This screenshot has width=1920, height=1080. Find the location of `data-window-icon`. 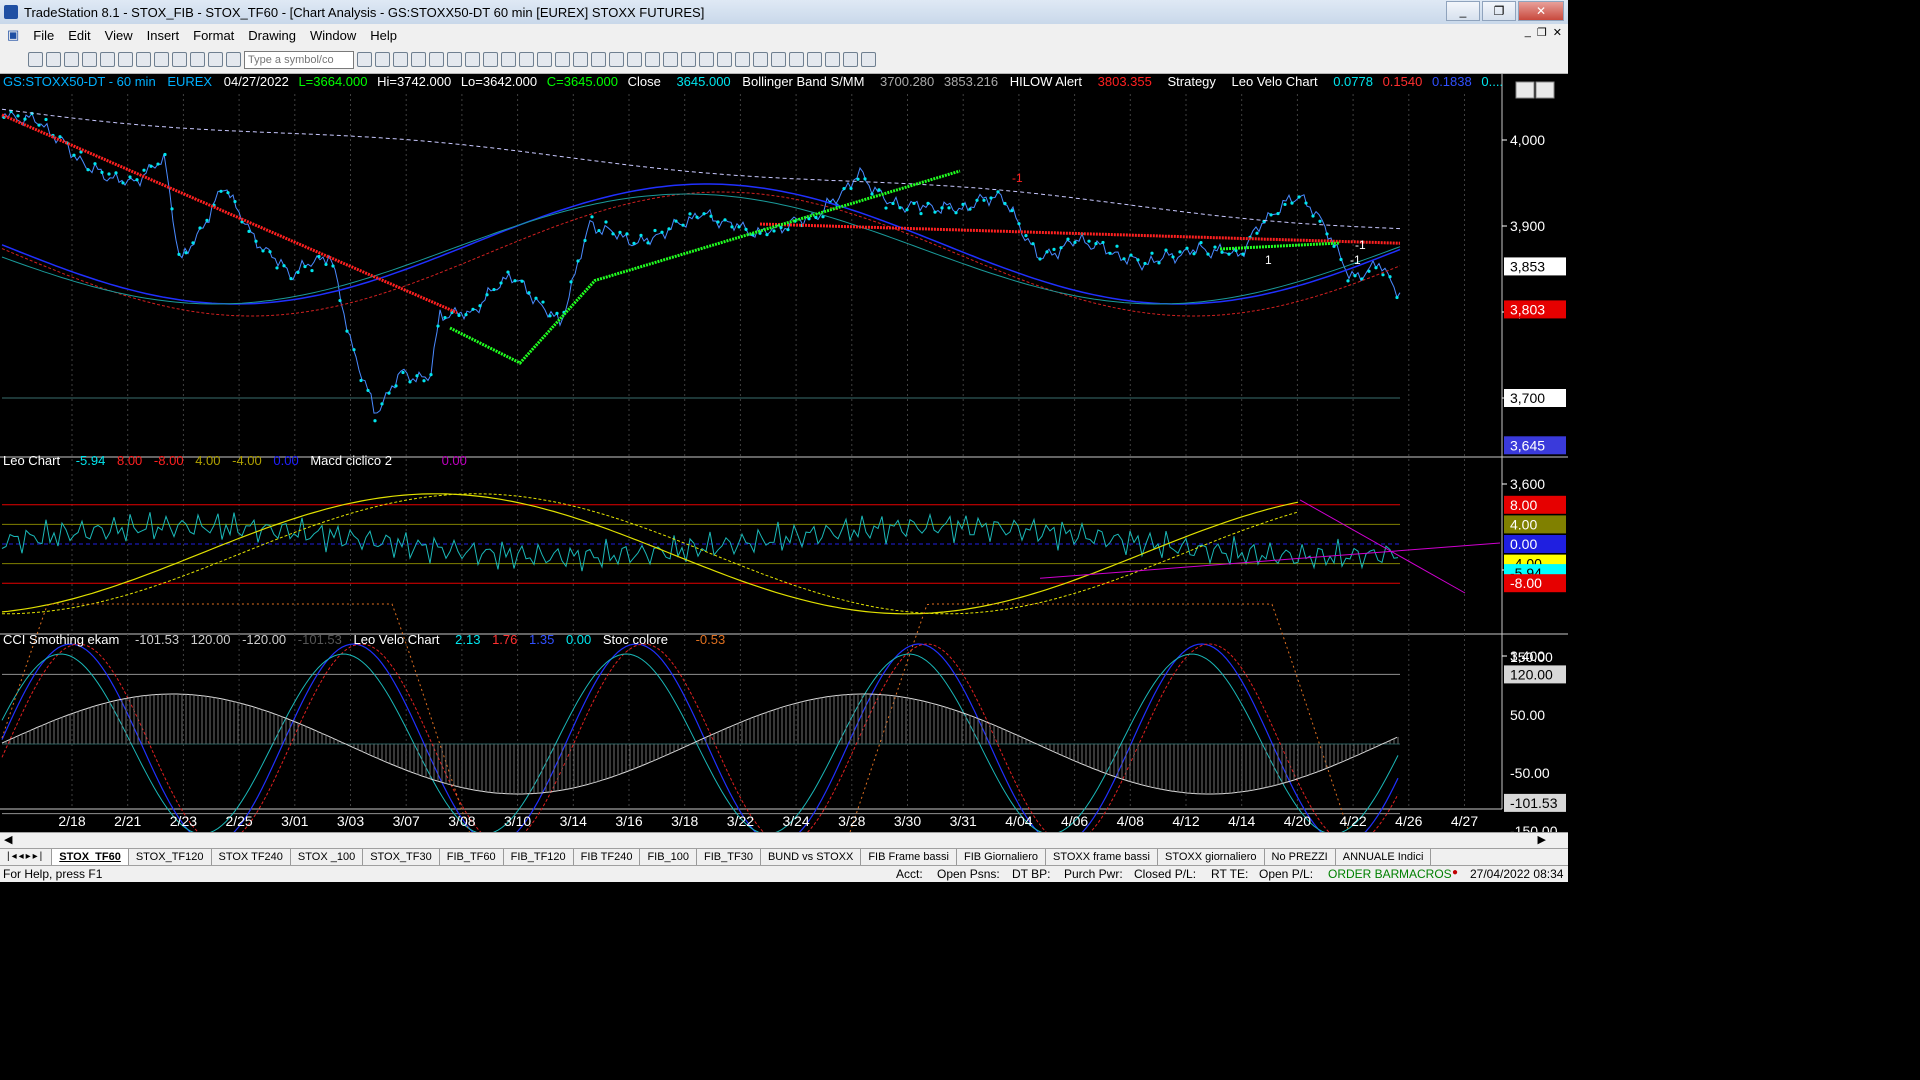

data-window-icon is located at coordinates (526, 59).